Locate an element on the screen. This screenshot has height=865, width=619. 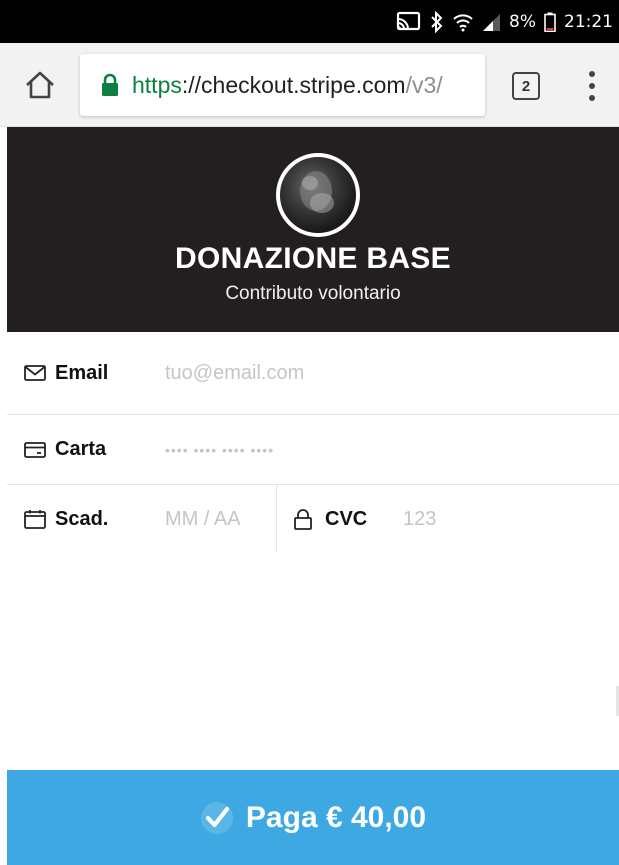
checkout-subtitle: Contributo volontario is located at coordinates (313, 293).